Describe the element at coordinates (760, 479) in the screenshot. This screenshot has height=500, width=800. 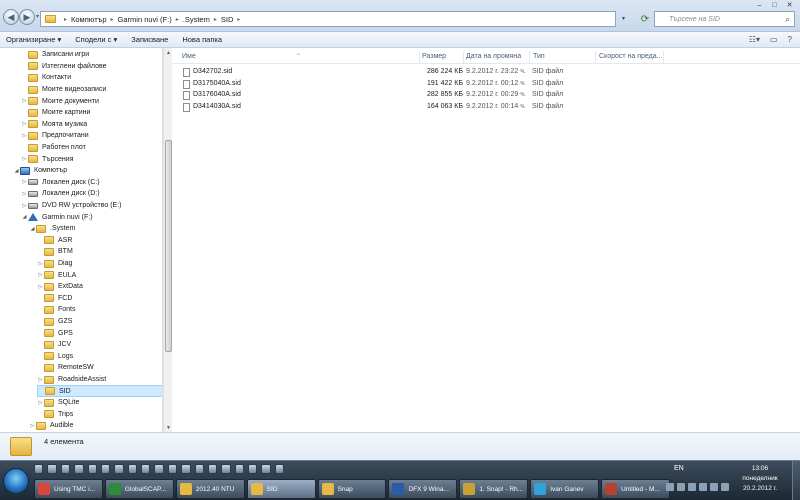
I see `clock: 13:06 понеделник 20.2.2012 г.` at that location.